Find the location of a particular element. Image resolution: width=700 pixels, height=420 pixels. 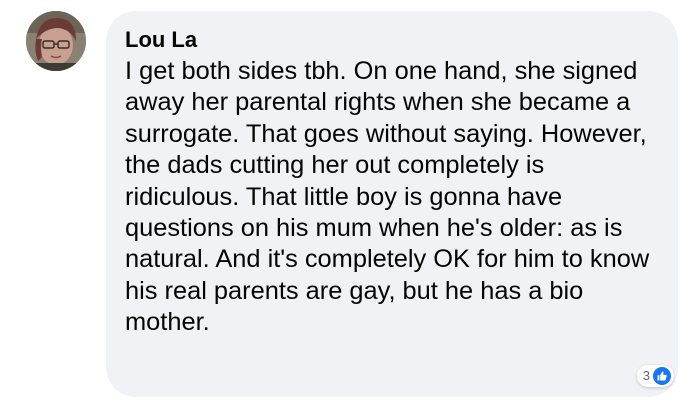

avatar is located at coordinates (56, 41).